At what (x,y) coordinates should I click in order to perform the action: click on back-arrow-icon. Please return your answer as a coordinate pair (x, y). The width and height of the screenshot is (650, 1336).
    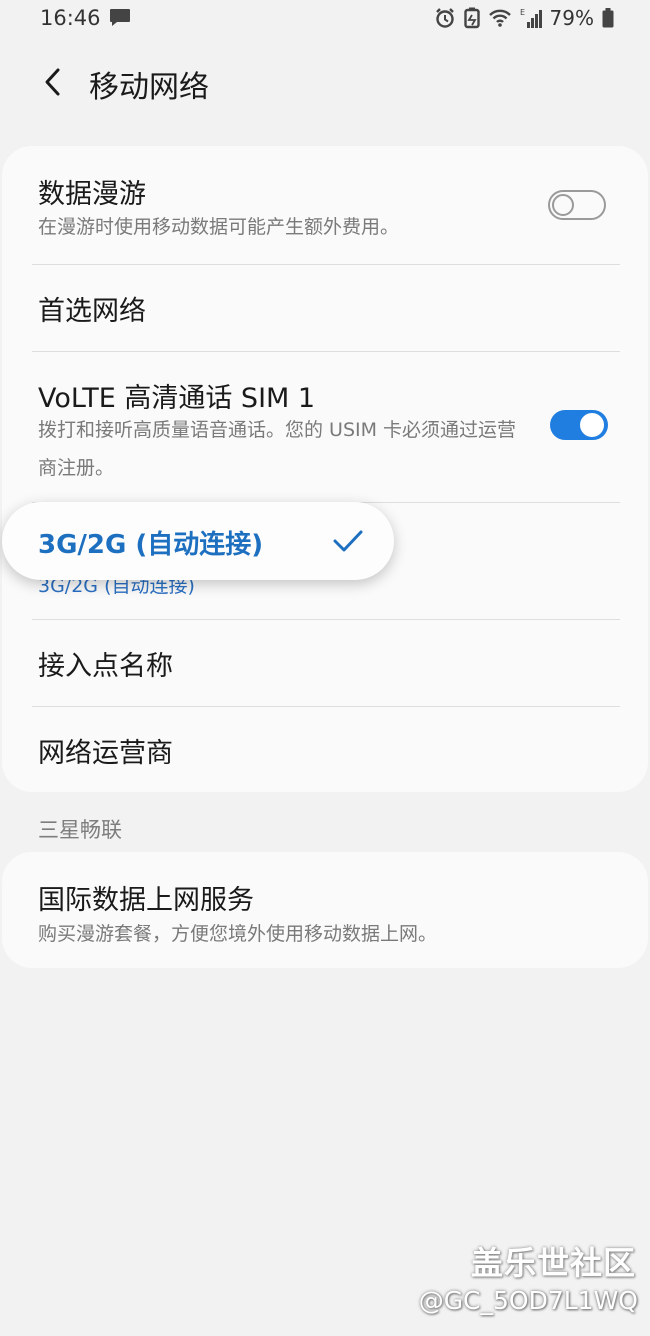
    Looking at the image, I should click on (52, 82).